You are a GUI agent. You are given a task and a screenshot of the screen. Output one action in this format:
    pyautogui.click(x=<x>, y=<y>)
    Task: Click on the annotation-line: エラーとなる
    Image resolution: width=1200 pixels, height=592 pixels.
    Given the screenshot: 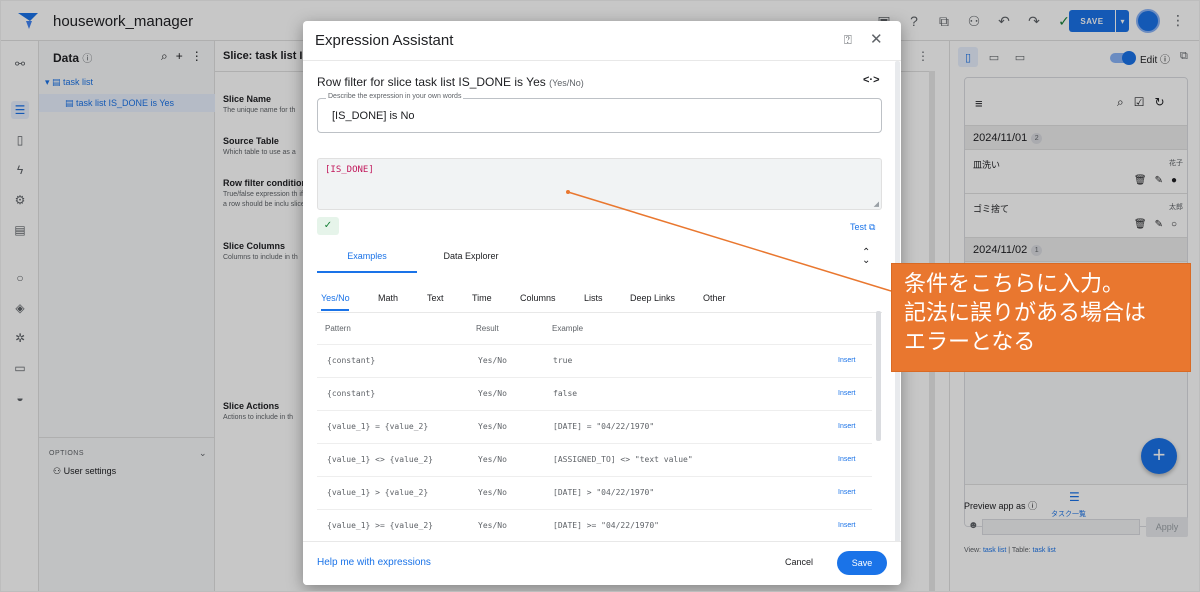 What is the action you would take?
    pyautogui.click(x=970, y=342)
    